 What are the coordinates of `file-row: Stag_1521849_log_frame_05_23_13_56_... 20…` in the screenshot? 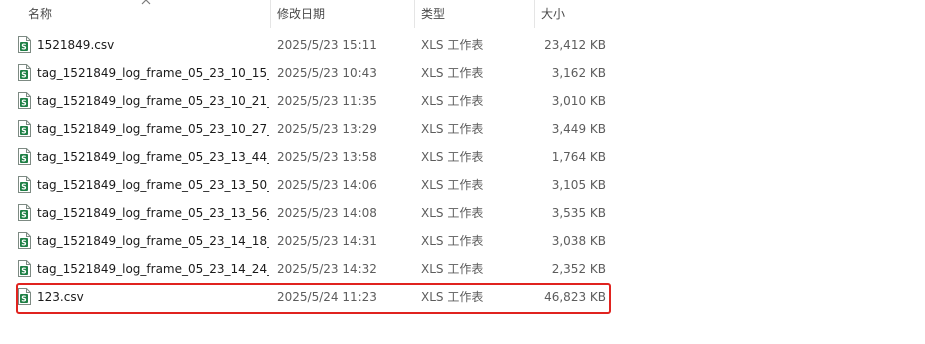 It's located at (307, 213).